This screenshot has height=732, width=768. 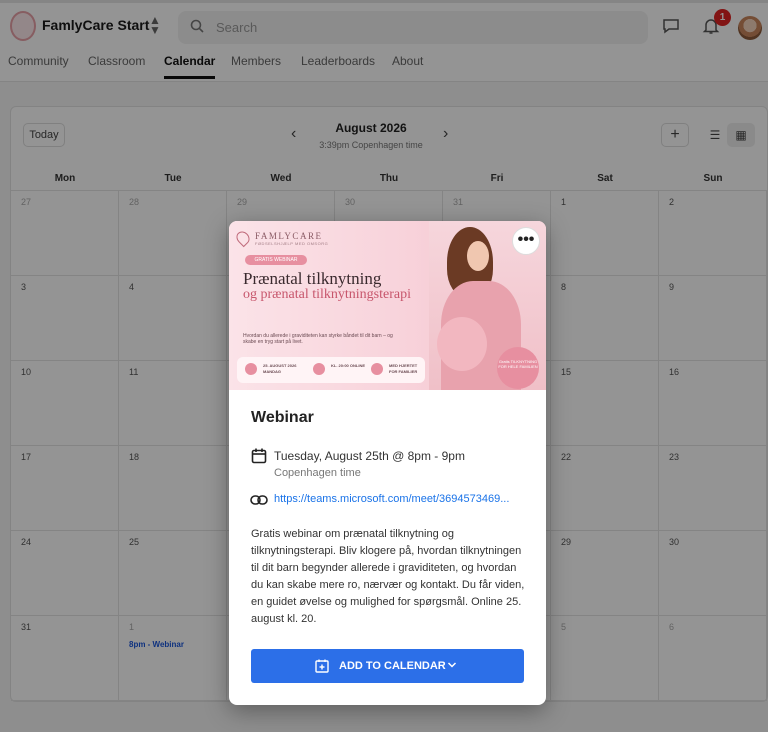 I want to click on more-options-icon: •••, so click(x=526, y=241).